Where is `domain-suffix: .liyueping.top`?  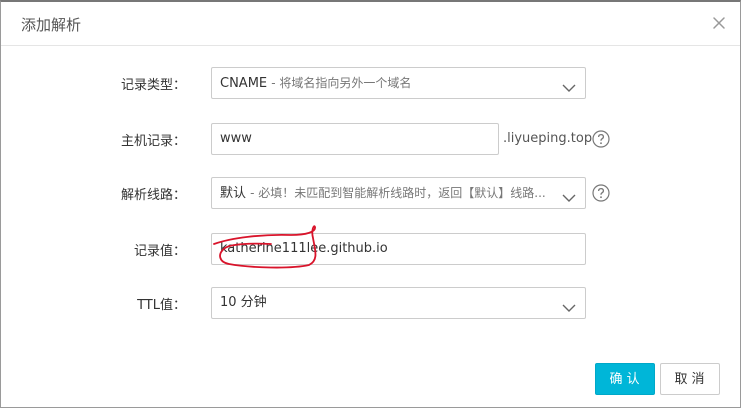 domain-suffix: .liyueping.top is located at coordinates (548, 138).